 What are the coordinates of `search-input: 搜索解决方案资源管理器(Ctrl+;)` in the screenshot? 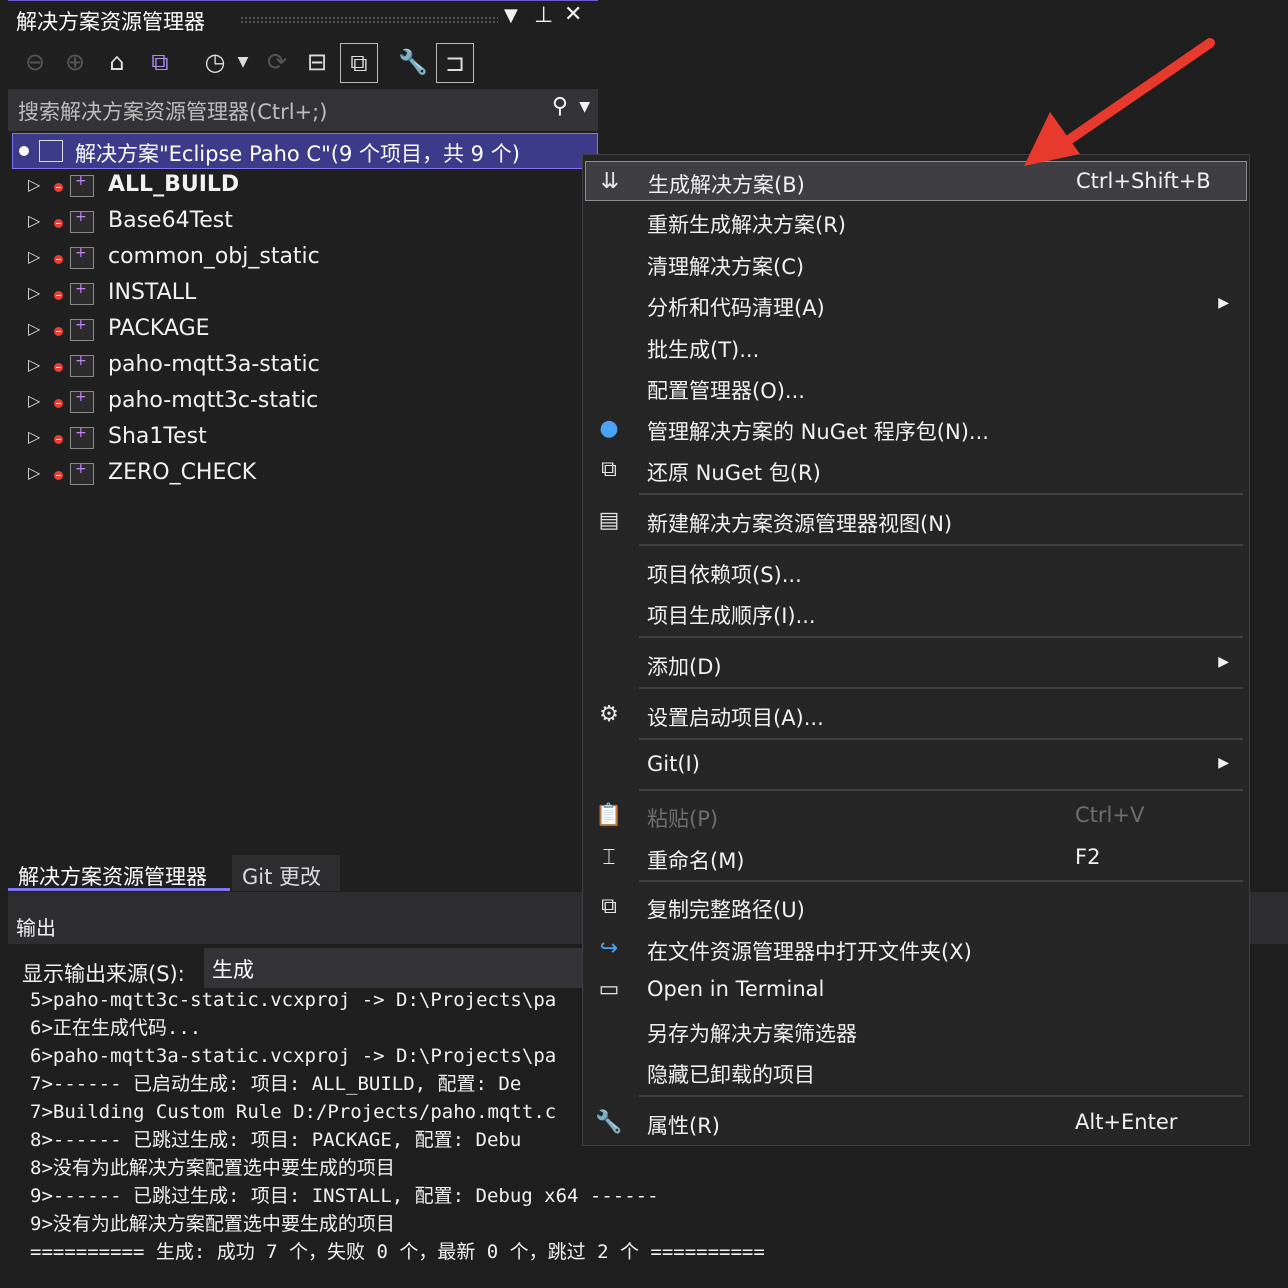 It's located at (172, 111).